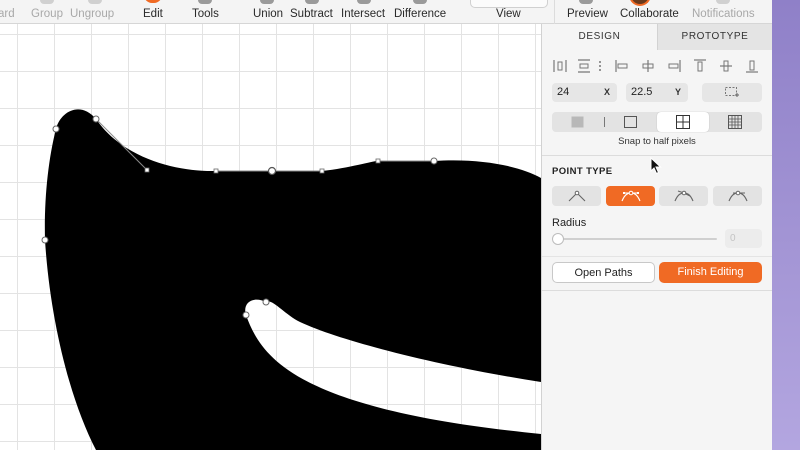  Describe the element at coordinates (153, 1) in the screenshot. I see `edit-icon` at that location.